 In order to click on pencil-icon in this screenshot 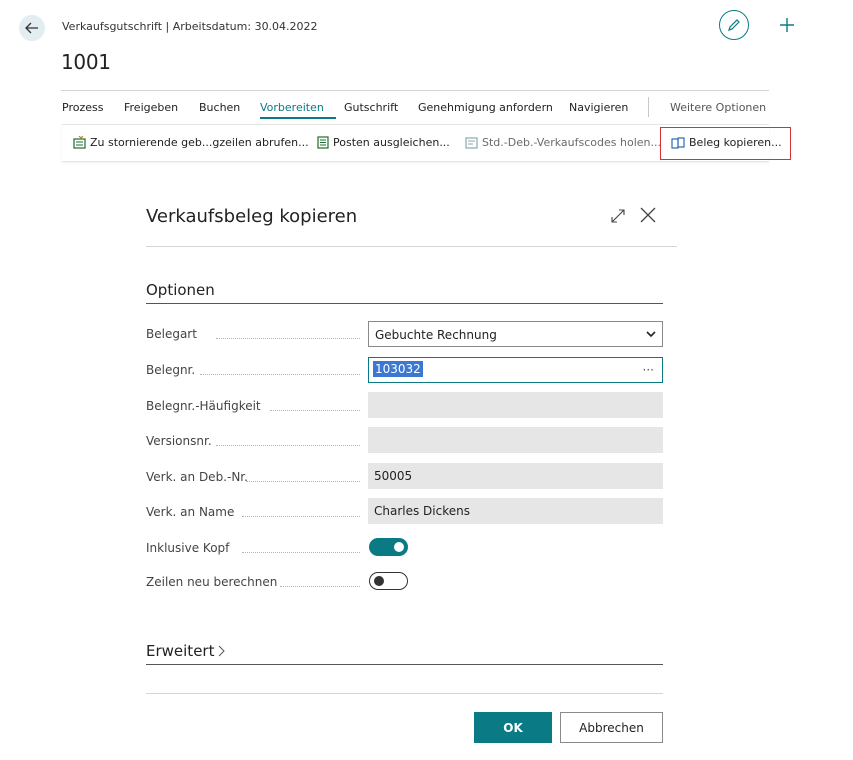, I will do `click(734, 25)`.